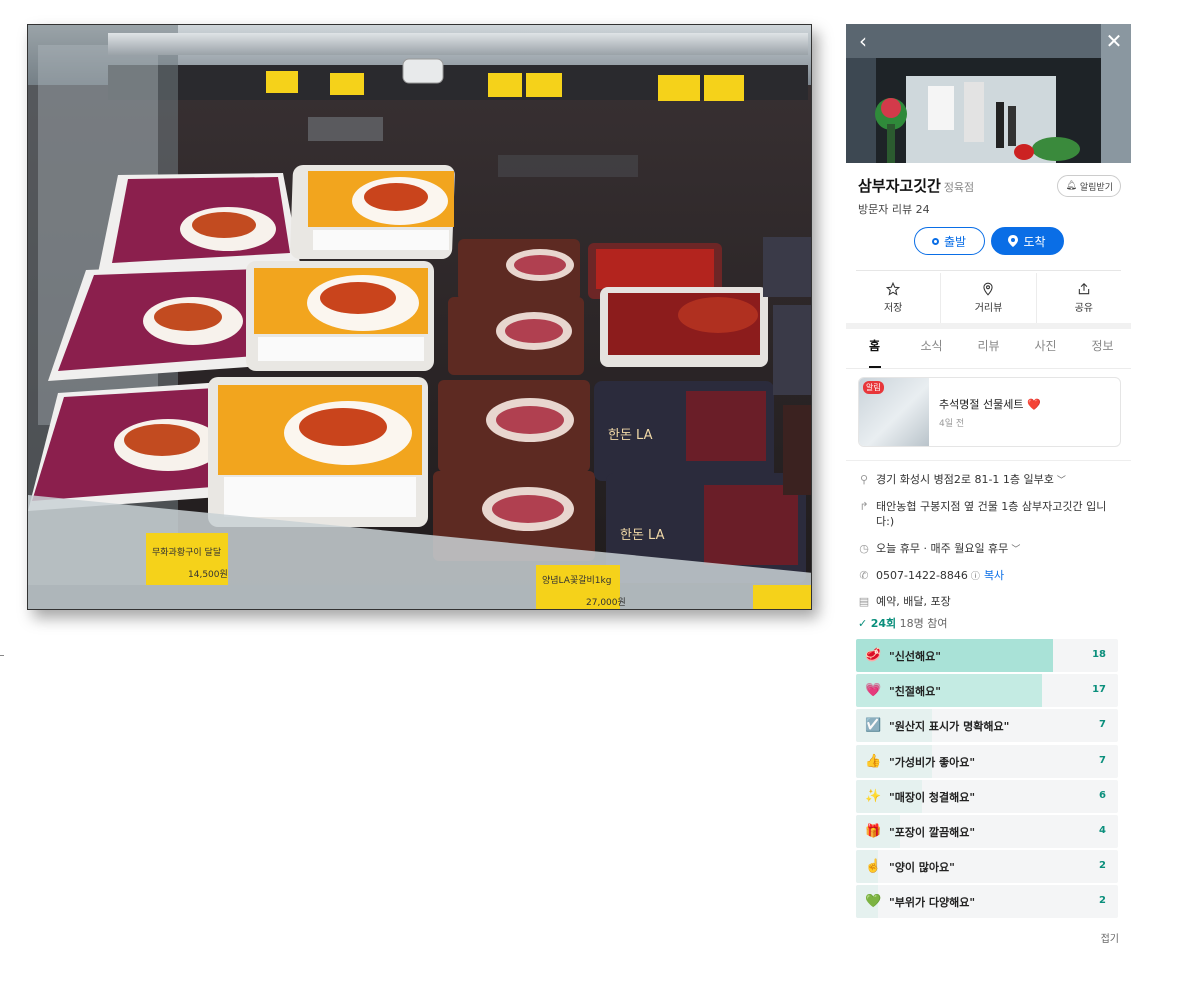 Image resolution: width=1200 pixels, height=1000 pixels. What do you see at coordinates (1045, 349) in the screenshot?
I see `tab-photos: 사진` at bounding box center [1045, 349].